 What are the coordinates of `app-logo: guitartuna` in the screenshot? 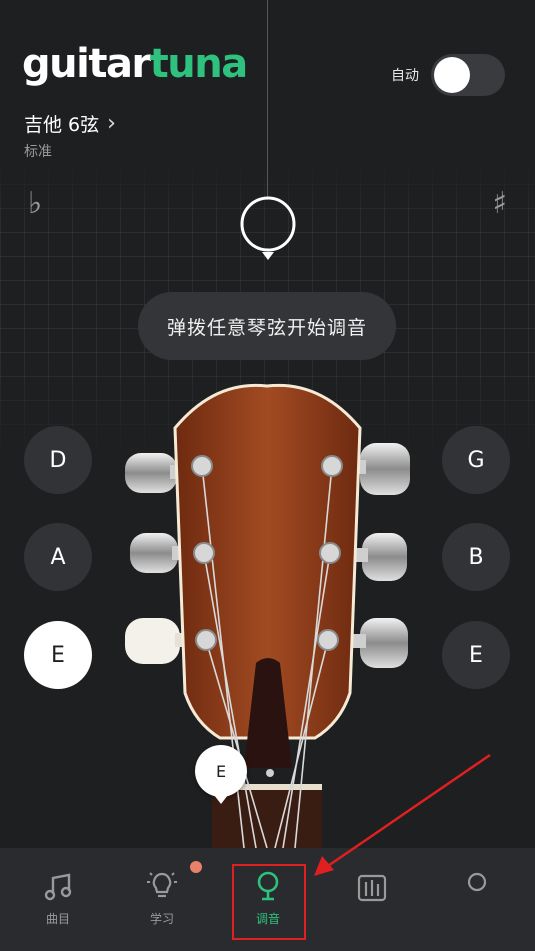 It's located at (135, 64).